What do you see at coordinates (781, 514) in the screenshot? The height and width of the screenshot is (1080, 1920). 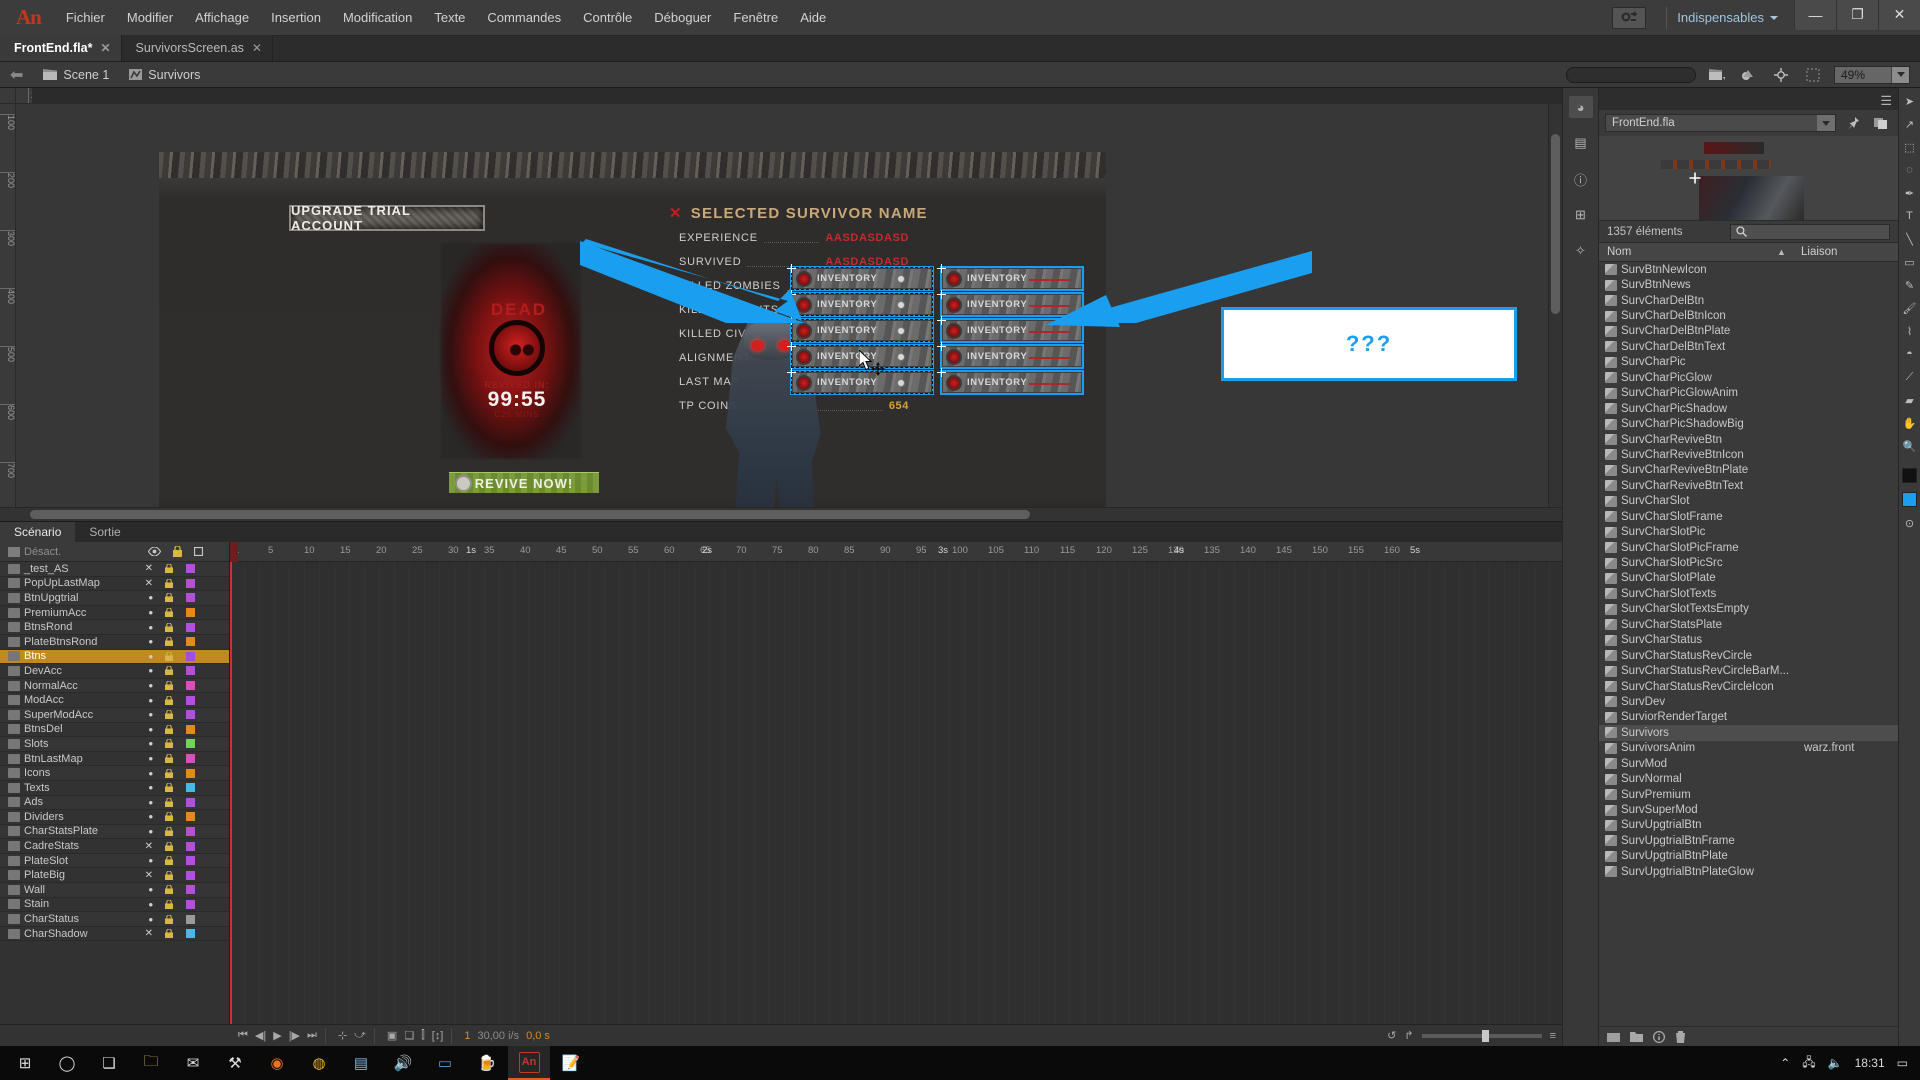 I see `stage-horizontal-scrollbar` at bounding box center [781, 514].